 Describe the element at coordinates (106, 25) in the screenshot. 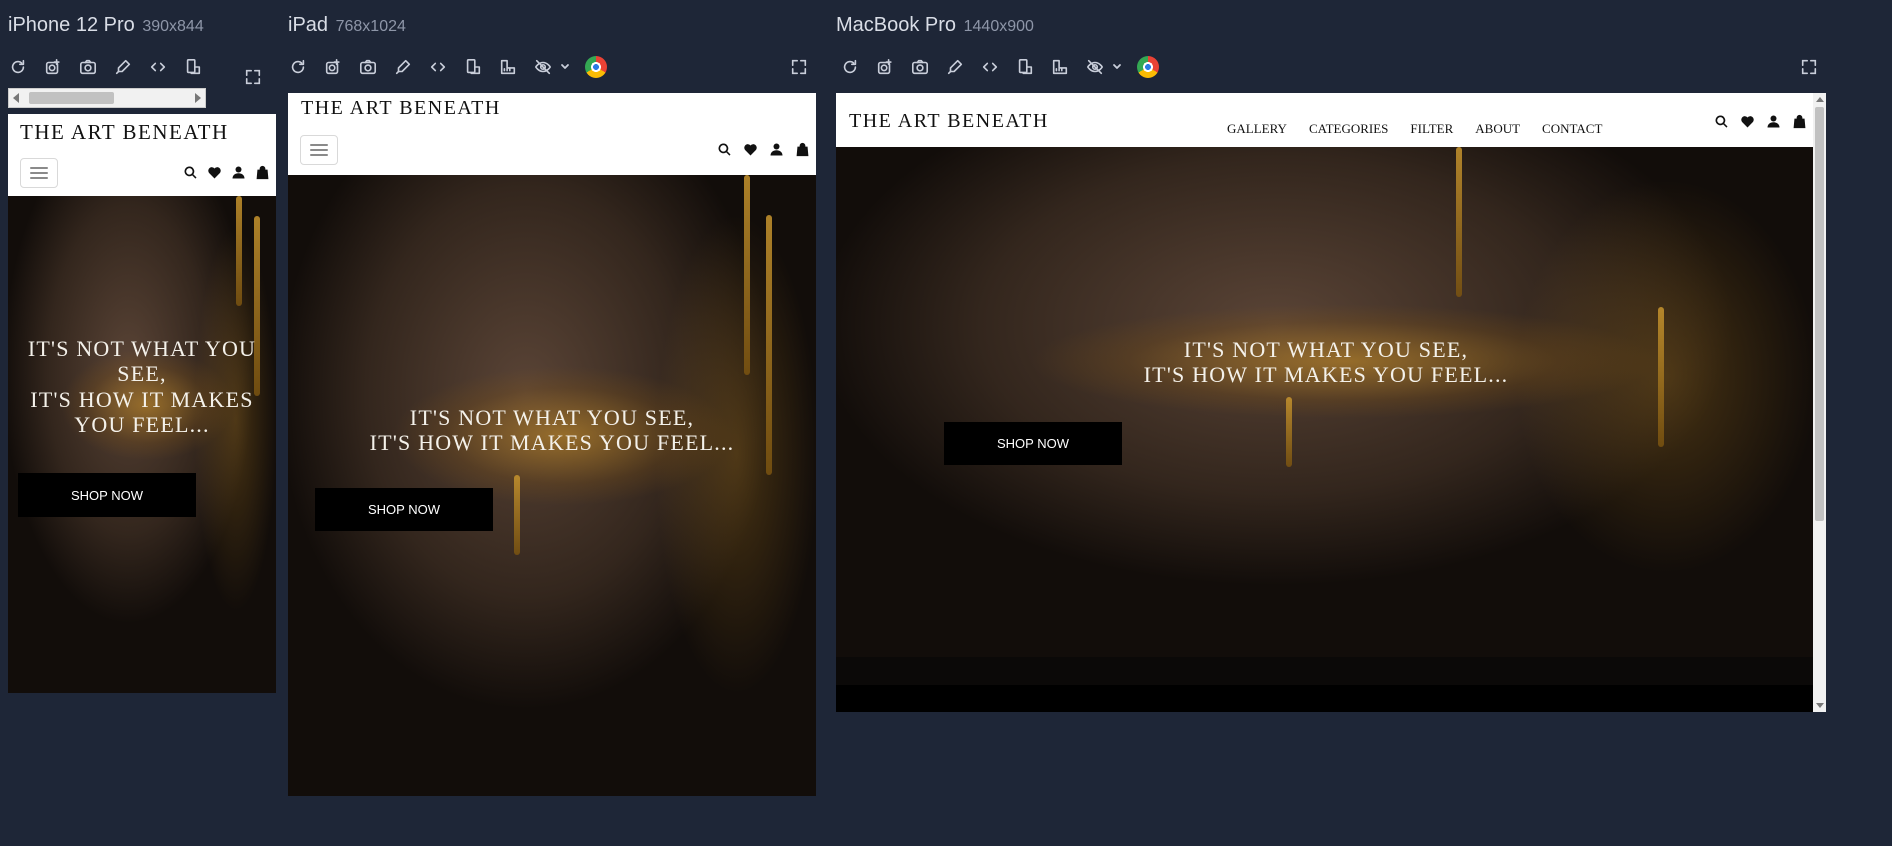

I see `device-title: iPhone 12 Pro 390x844` at that location.